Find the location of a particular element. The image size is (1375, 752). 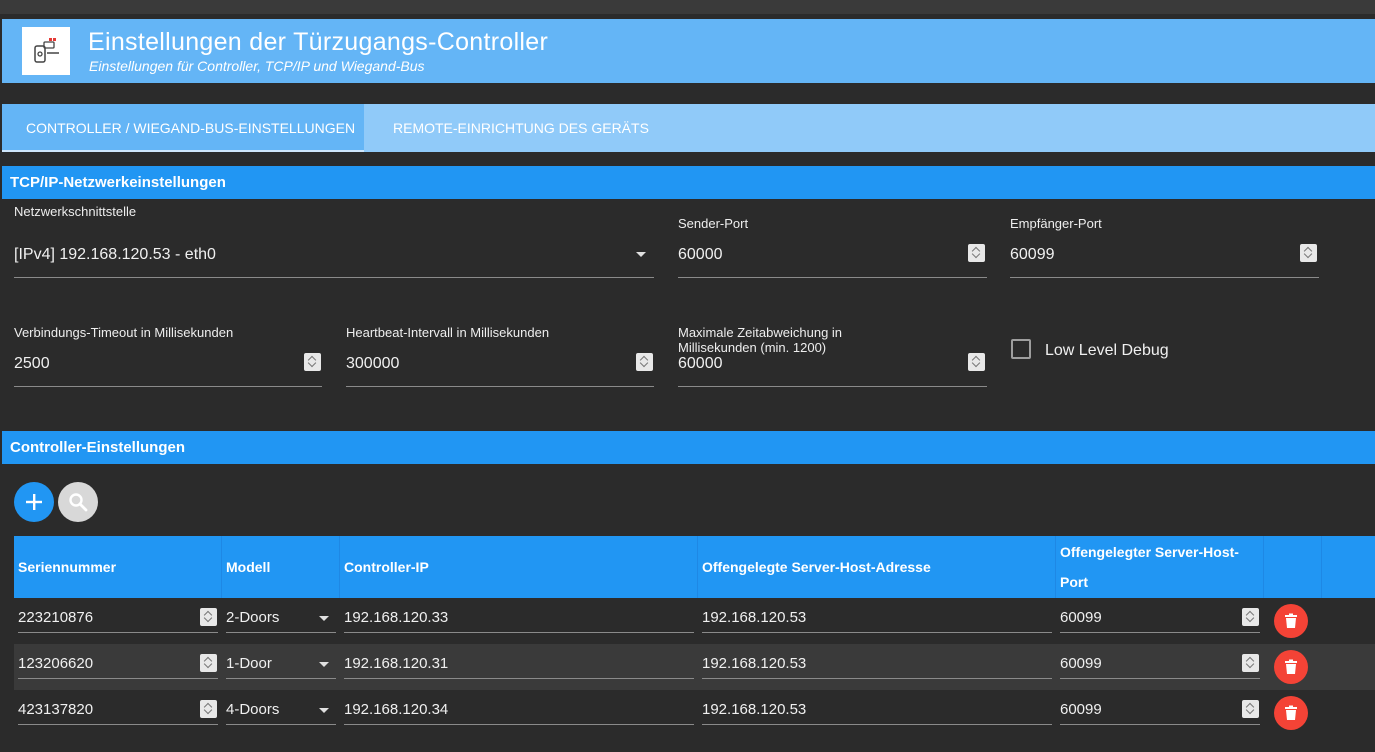

low-level-debug-label: Low Level Debug is located at coordinates (1107, 350).